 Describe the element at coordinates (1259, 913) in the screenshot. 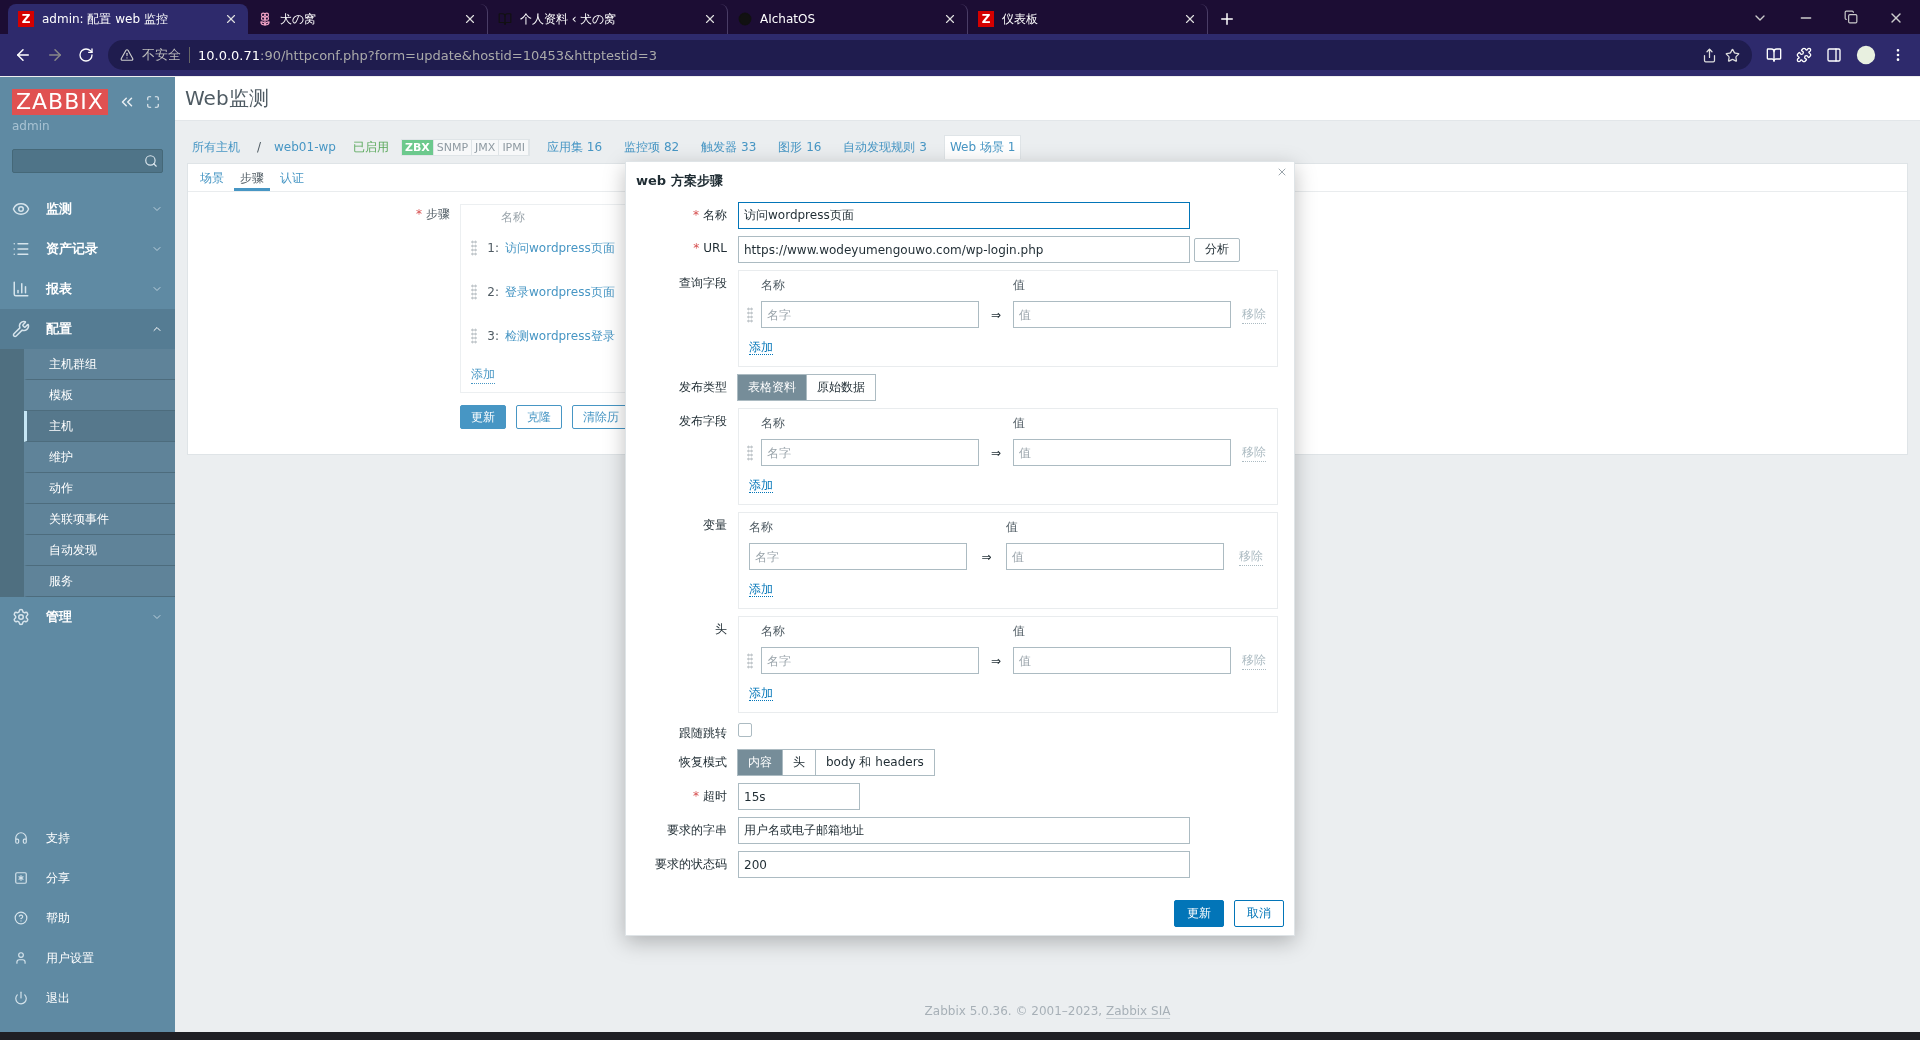

I see `cancel-button: 取消` at that location.